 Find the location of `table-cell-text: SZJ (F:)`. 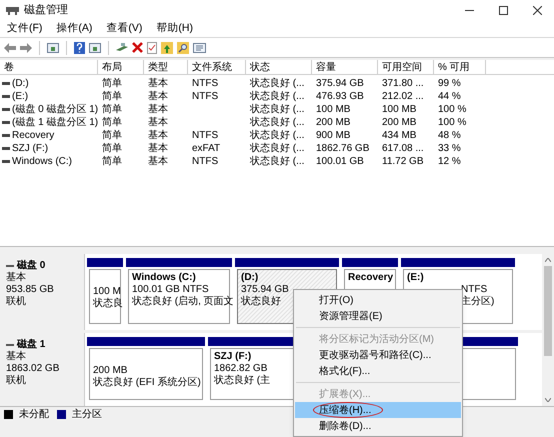

table-cell-text: SZJ (F:) is located at coordinates (30, 149).